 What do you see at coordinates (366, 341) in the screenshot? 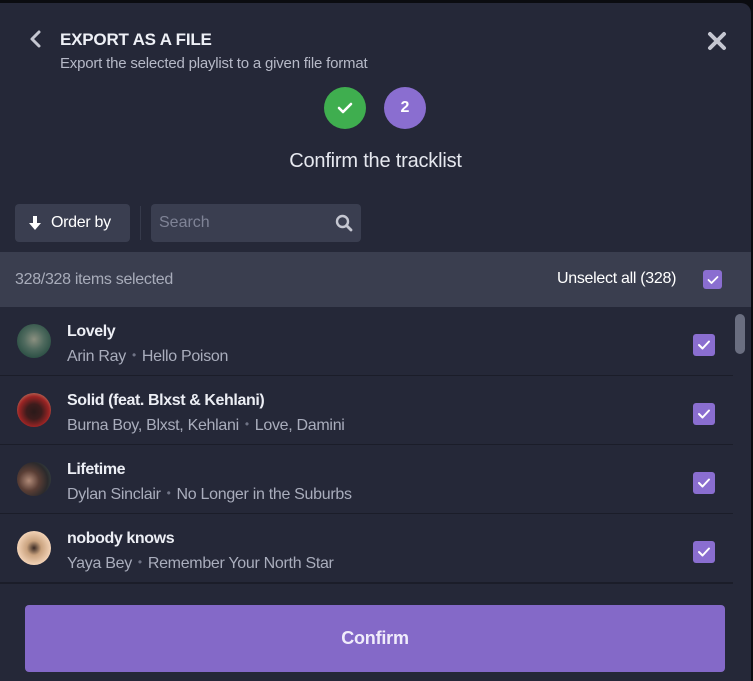
I see `track-row: Lovely Arin Ray • Hello Poison` at bounding box center [366, 341].